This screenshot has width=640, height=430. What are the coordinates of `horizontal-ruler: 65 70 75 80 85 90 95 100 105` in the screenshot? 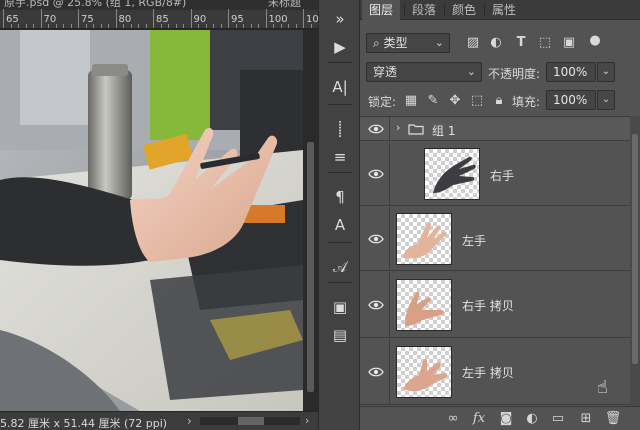 It's located at (167, 19).